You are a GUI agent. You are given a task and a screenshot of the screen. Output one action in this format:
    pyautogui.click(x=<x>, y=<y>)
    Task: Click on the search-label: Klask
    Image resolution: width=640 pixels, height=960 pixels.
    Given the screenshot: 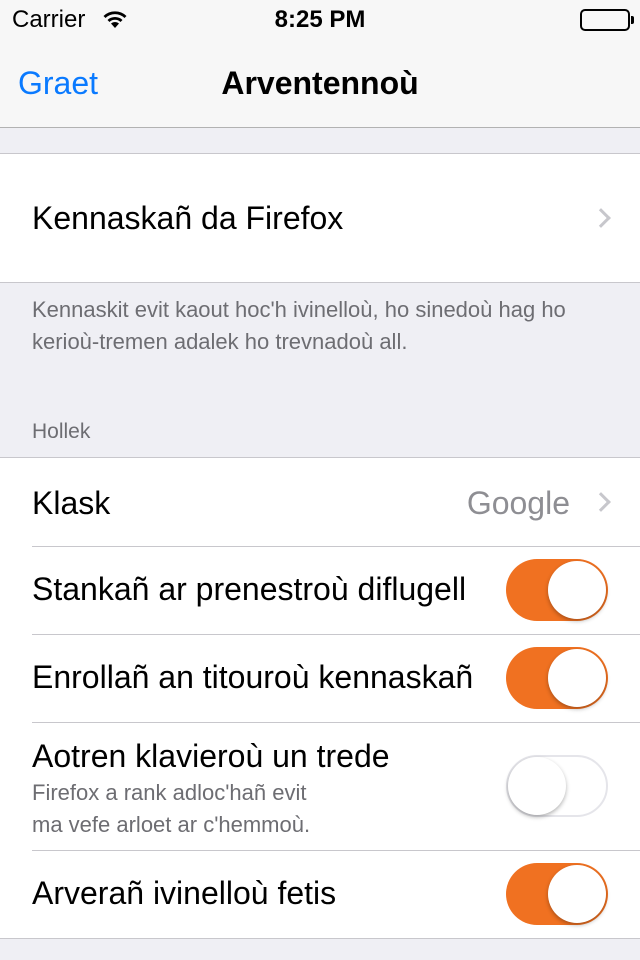 What is the action you would take?
    pyautogui.click(x=71, y=503)
    